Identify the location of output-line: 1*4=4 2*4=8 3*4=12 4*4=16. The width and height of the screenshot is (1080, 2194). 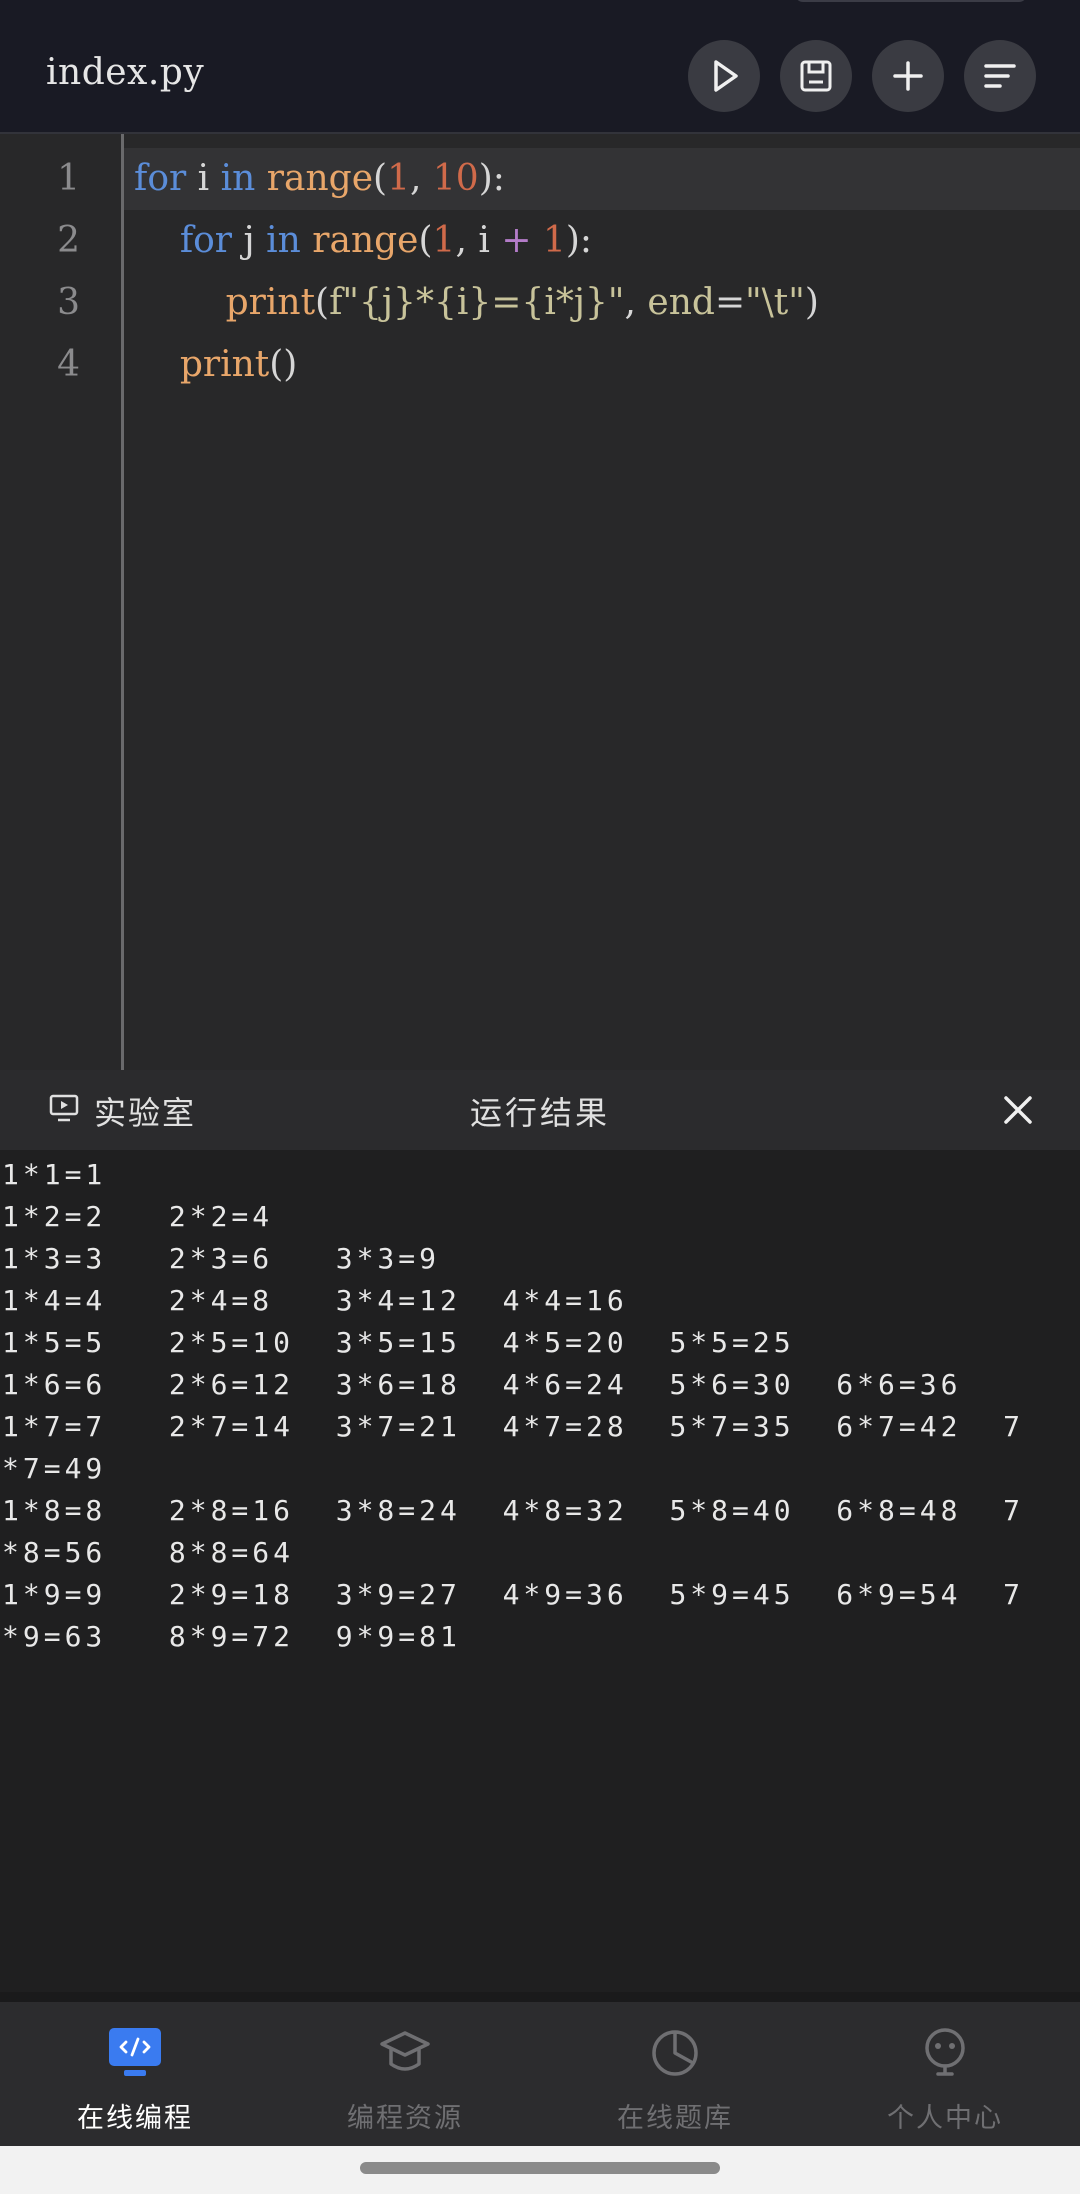
(315, 1300).